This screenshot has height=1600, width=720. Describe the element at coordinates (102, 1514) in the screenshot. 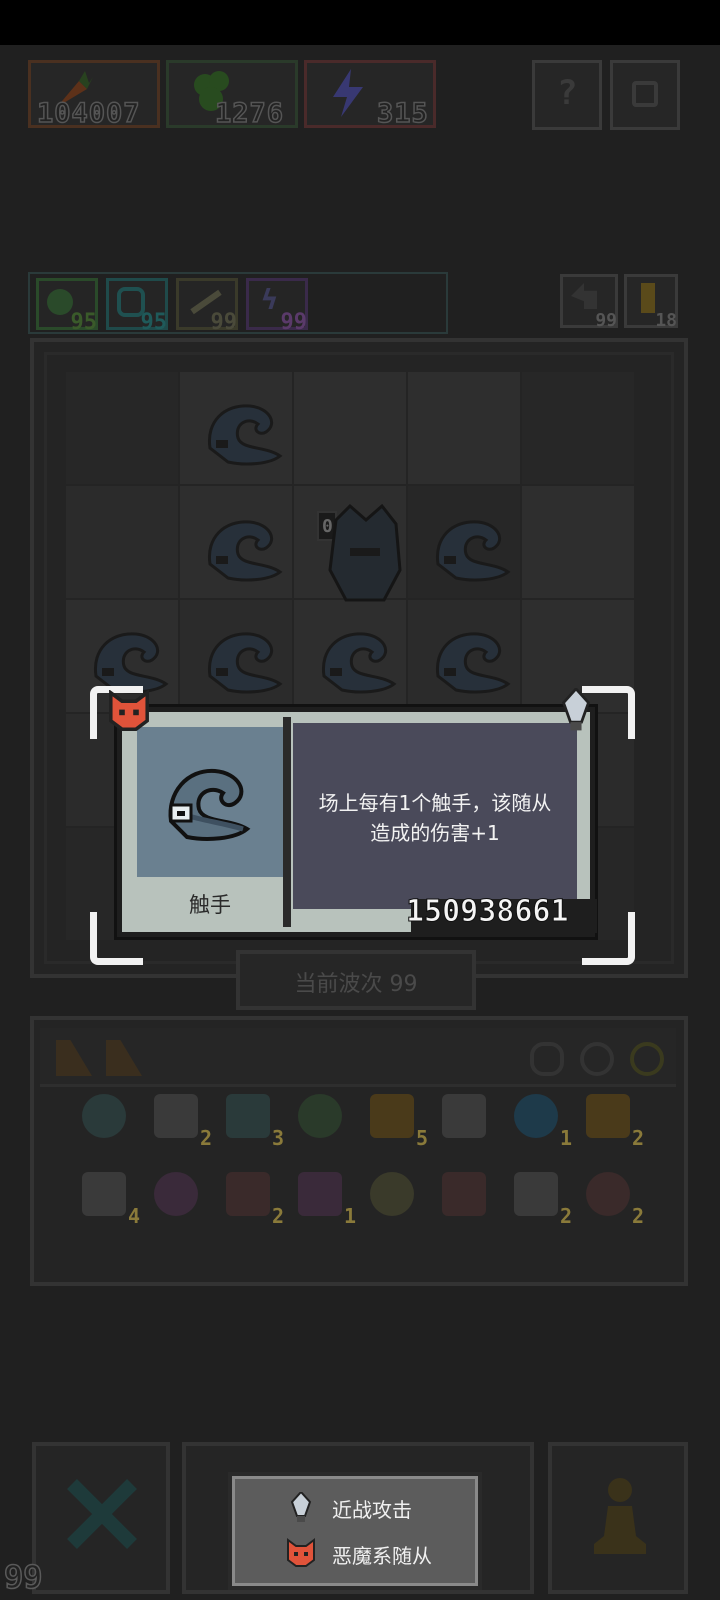

I see `close-icon` at that location.